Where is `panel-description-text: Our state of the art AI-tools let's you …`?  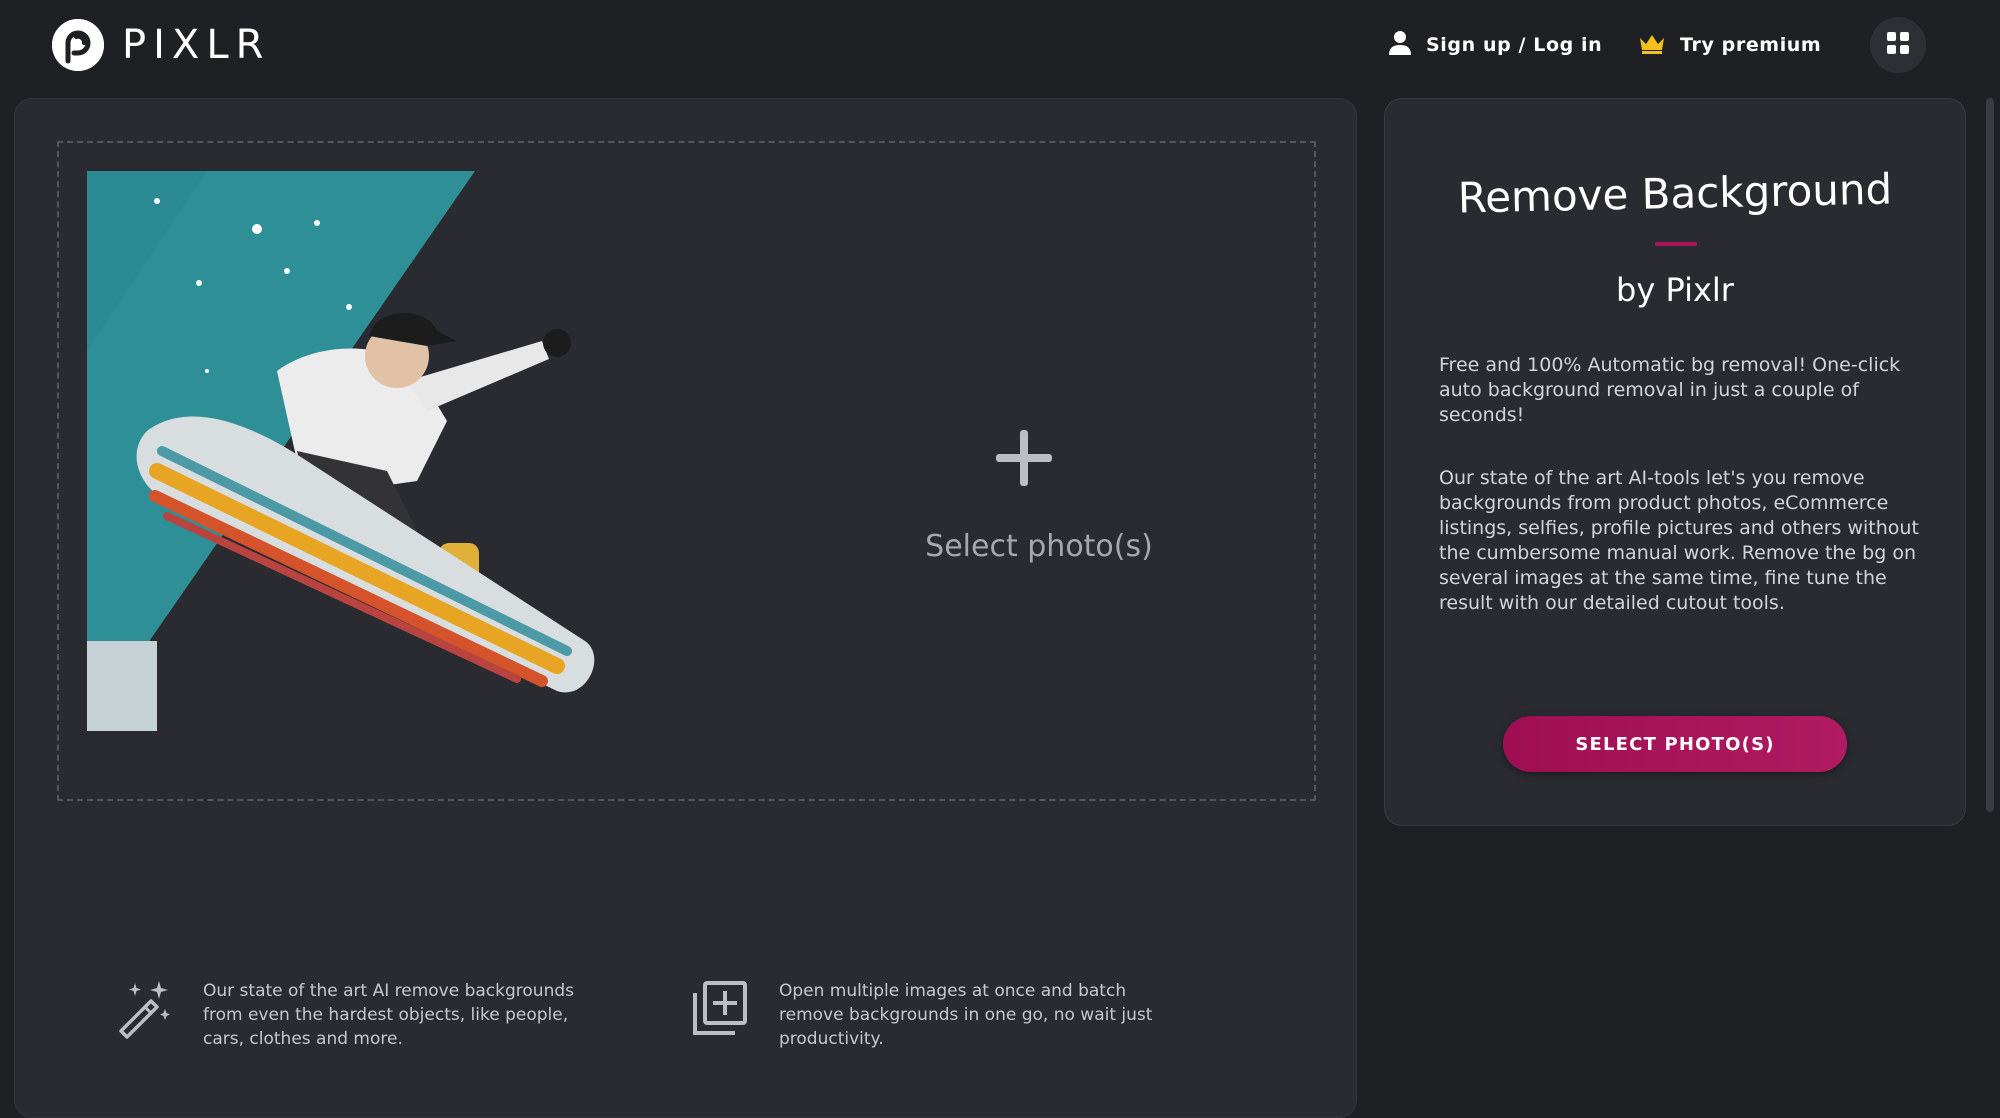
panel-description-text: Our state of the art AI-tools let's you … is located at coordinates (1679, 540).